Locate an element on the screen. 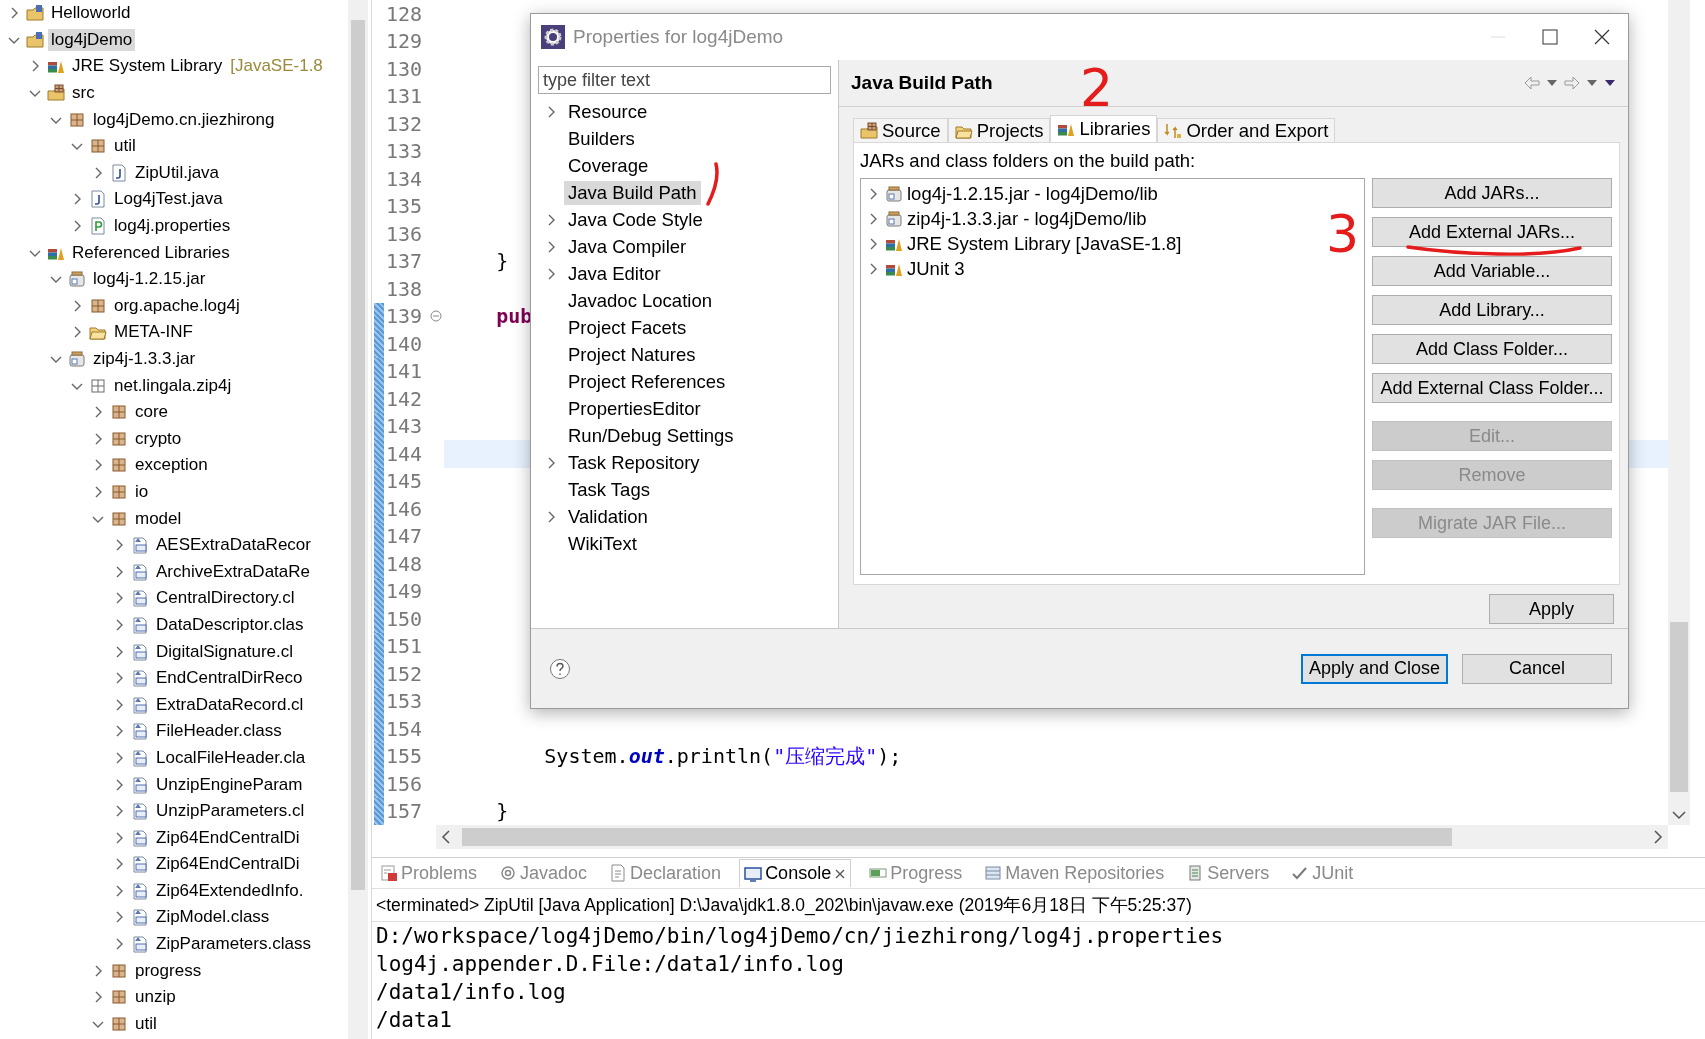 The width and height of the screenshot is (1705, 1039). build-path-entry: JUnit 3 is located at coordinates (936, 268).